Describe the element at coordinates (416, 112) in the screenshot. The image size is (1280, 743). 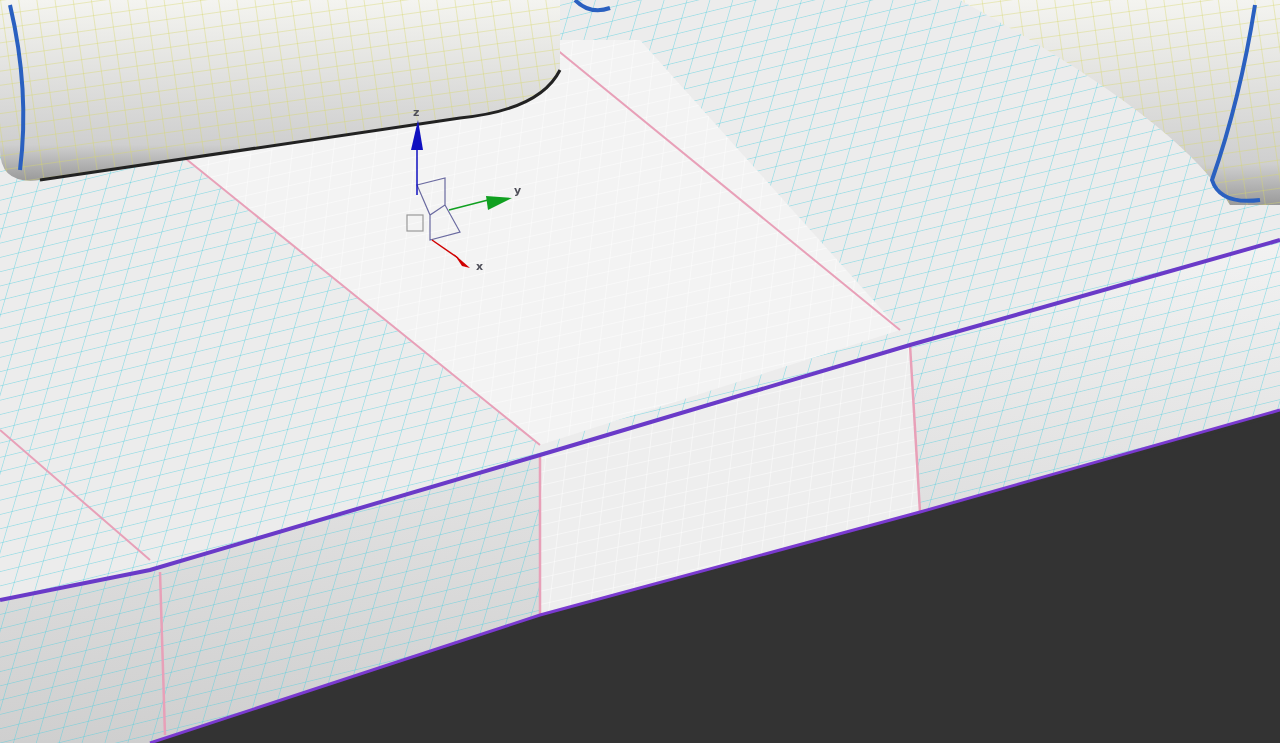
I see `axis-label: z` at that location.